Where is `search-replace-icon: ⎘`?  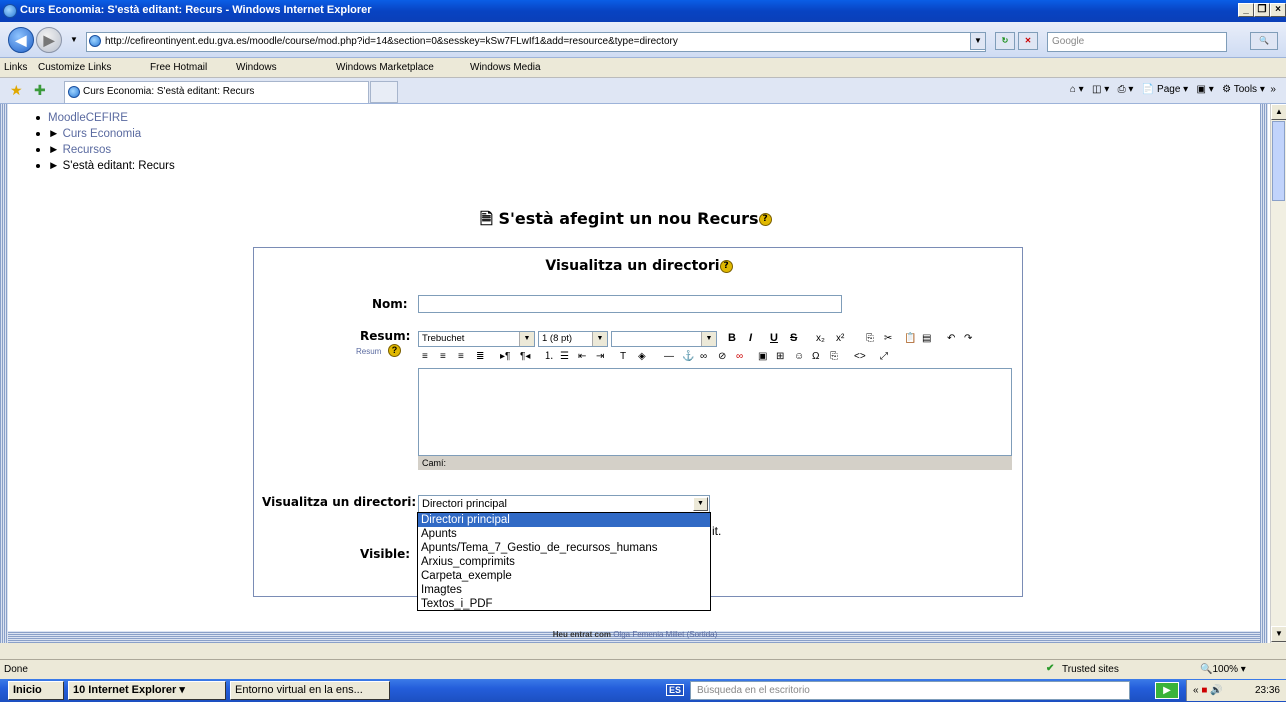
search-replace-icon: ⎘ is located at coordinates (834, 357).